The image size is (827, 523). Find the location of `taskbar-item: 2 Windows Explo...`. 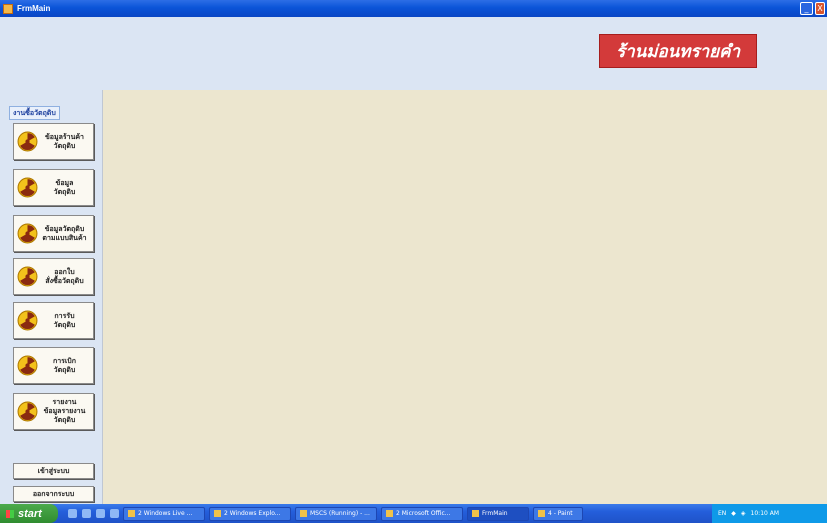

taskbar-item: 2 Windows Explo... is located at coordinates (250, 513).